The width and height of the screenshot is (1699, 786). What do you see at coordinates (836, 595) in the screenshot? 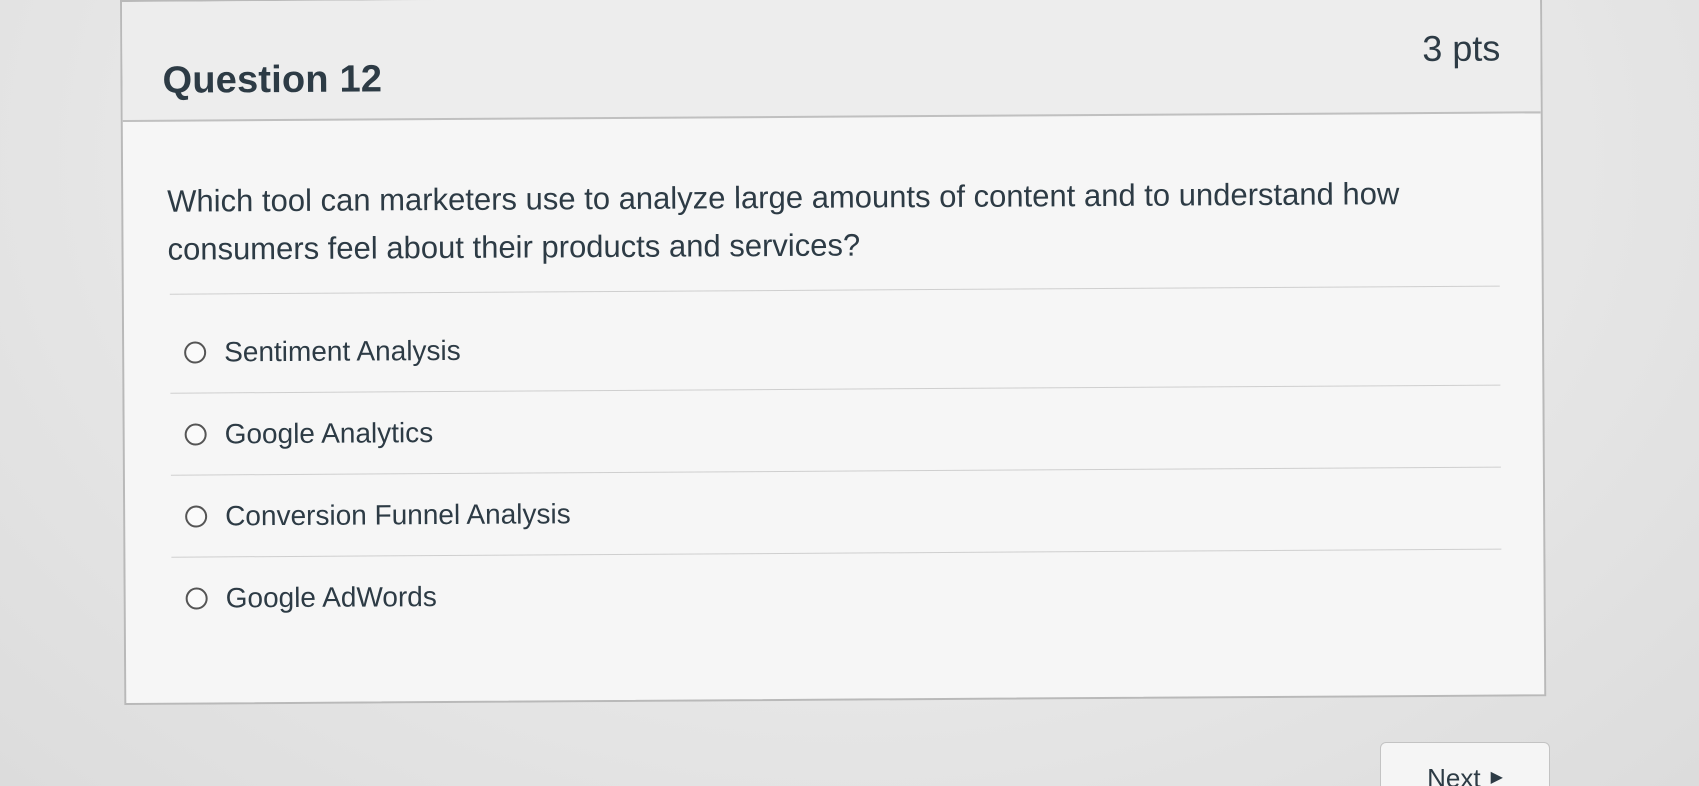
I see `answer-option-google-adwords: Google AdWords` at bounding box center [836, 595].